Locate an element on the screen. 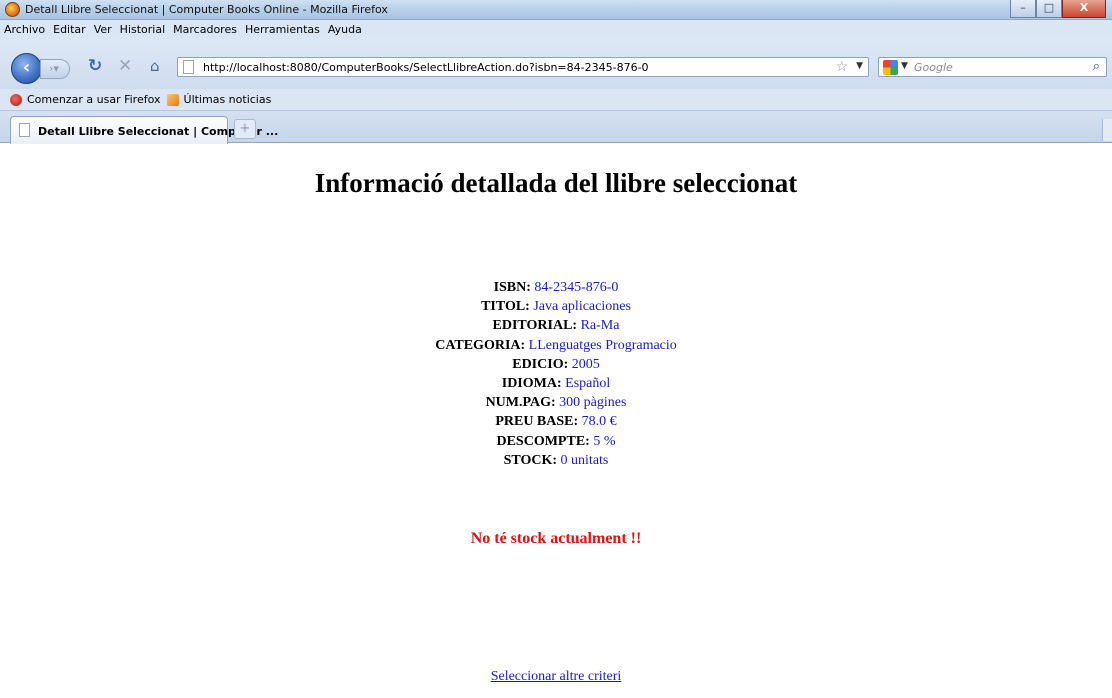  detail-row-isbn: ISBN: 84-2345-876-0 is located at coordinates (556, 287).